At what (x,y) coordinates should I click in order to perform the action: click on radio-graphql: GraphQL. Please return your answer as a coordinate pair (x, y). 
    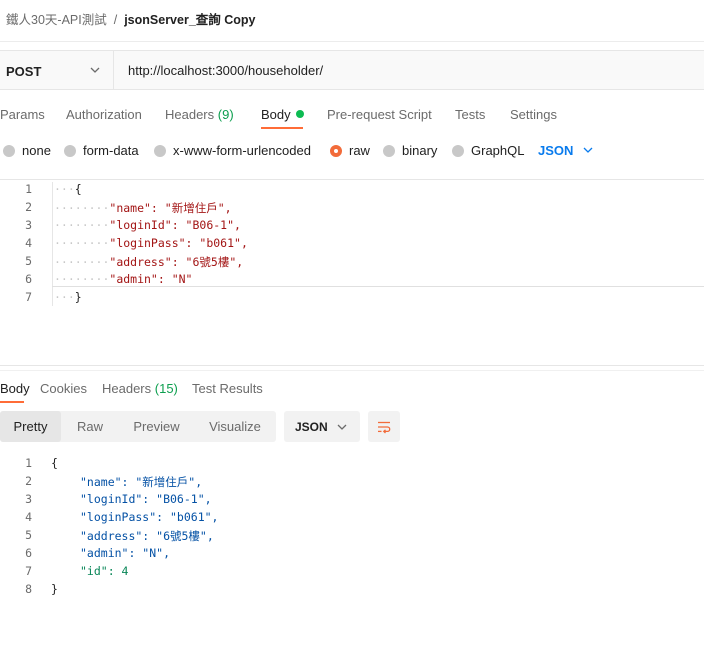
    Looking at the image, I should click on (488, 150).